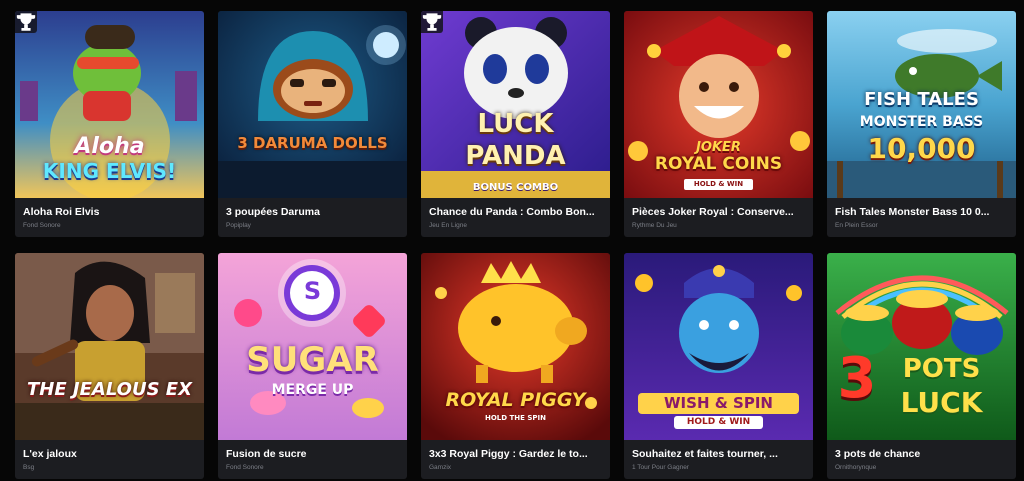 The height and width of the screenshot is (481, 1024). I want to click on game-logo-subtitle: HOLD THE SPIN, so click(515, 418).